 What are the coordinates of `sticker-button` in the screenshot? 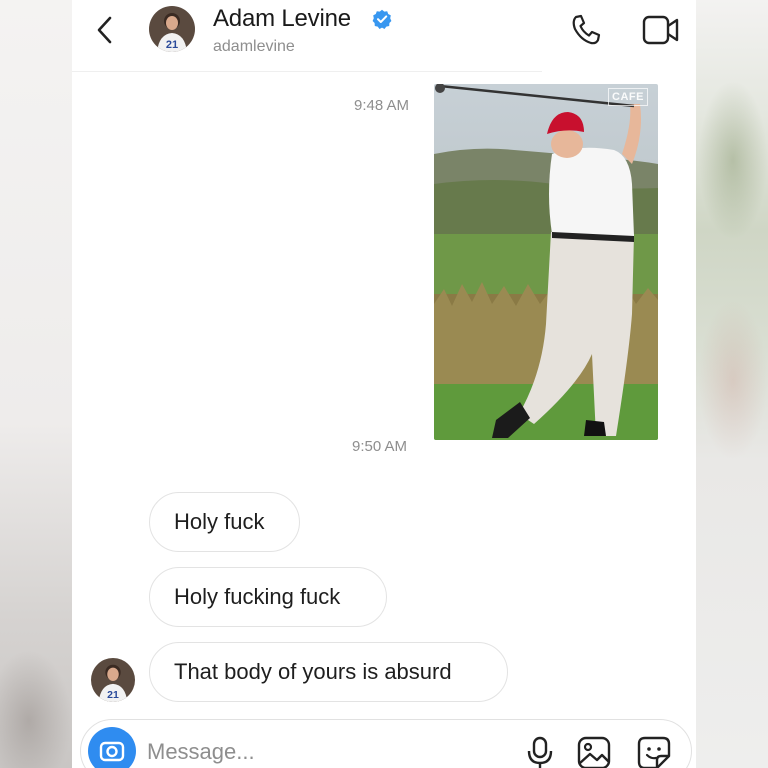 It's located at (654, 752).